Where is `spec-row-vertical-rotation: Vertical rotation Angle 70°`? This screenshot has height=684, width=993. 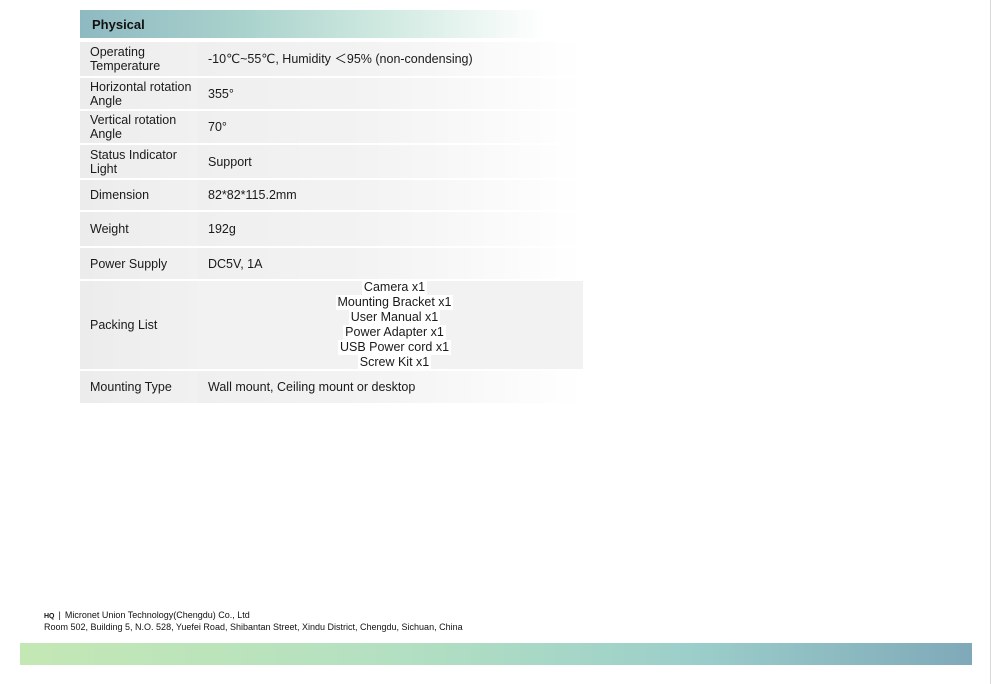
spec-row-vertical-rotation: Vertical rotation Angle 70° is located at coordinates (331, 127).